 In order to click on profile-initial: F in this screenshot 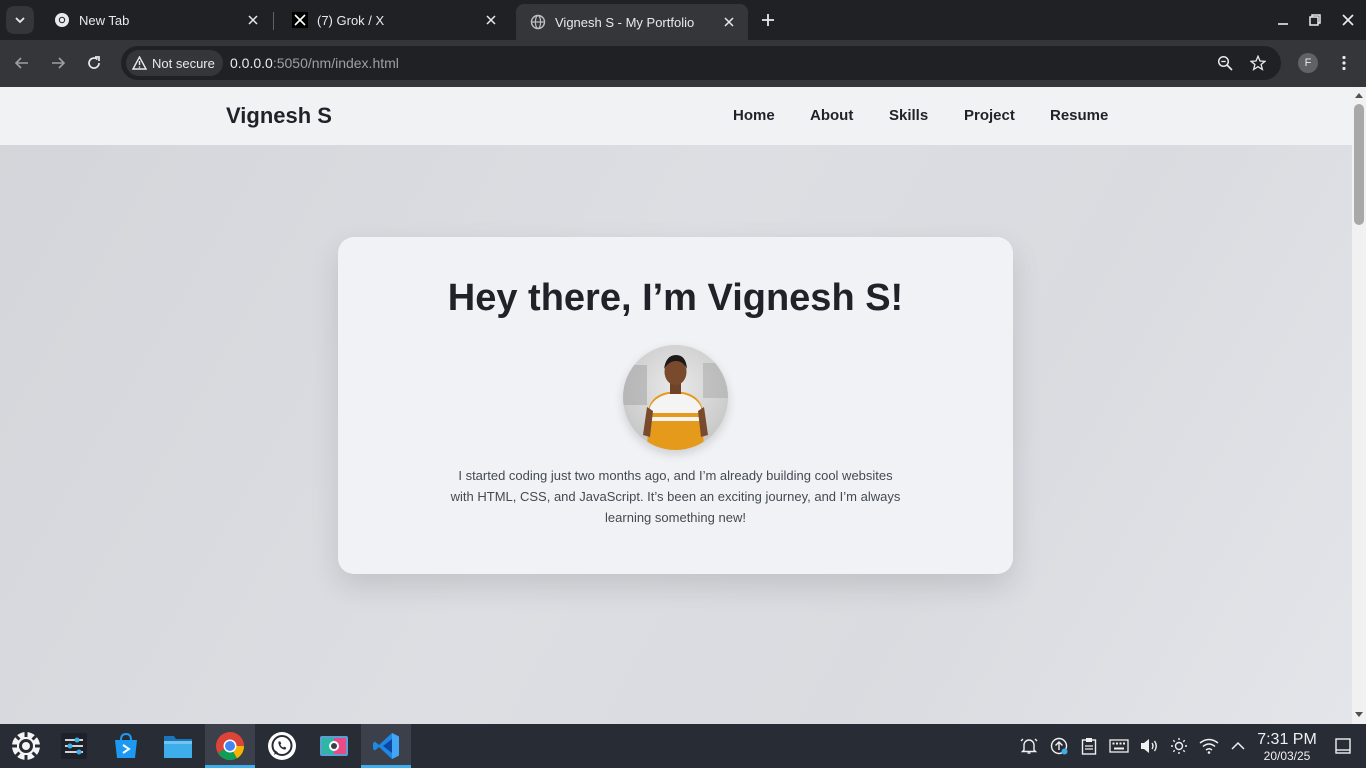, I will do `click(1308, 63)`.